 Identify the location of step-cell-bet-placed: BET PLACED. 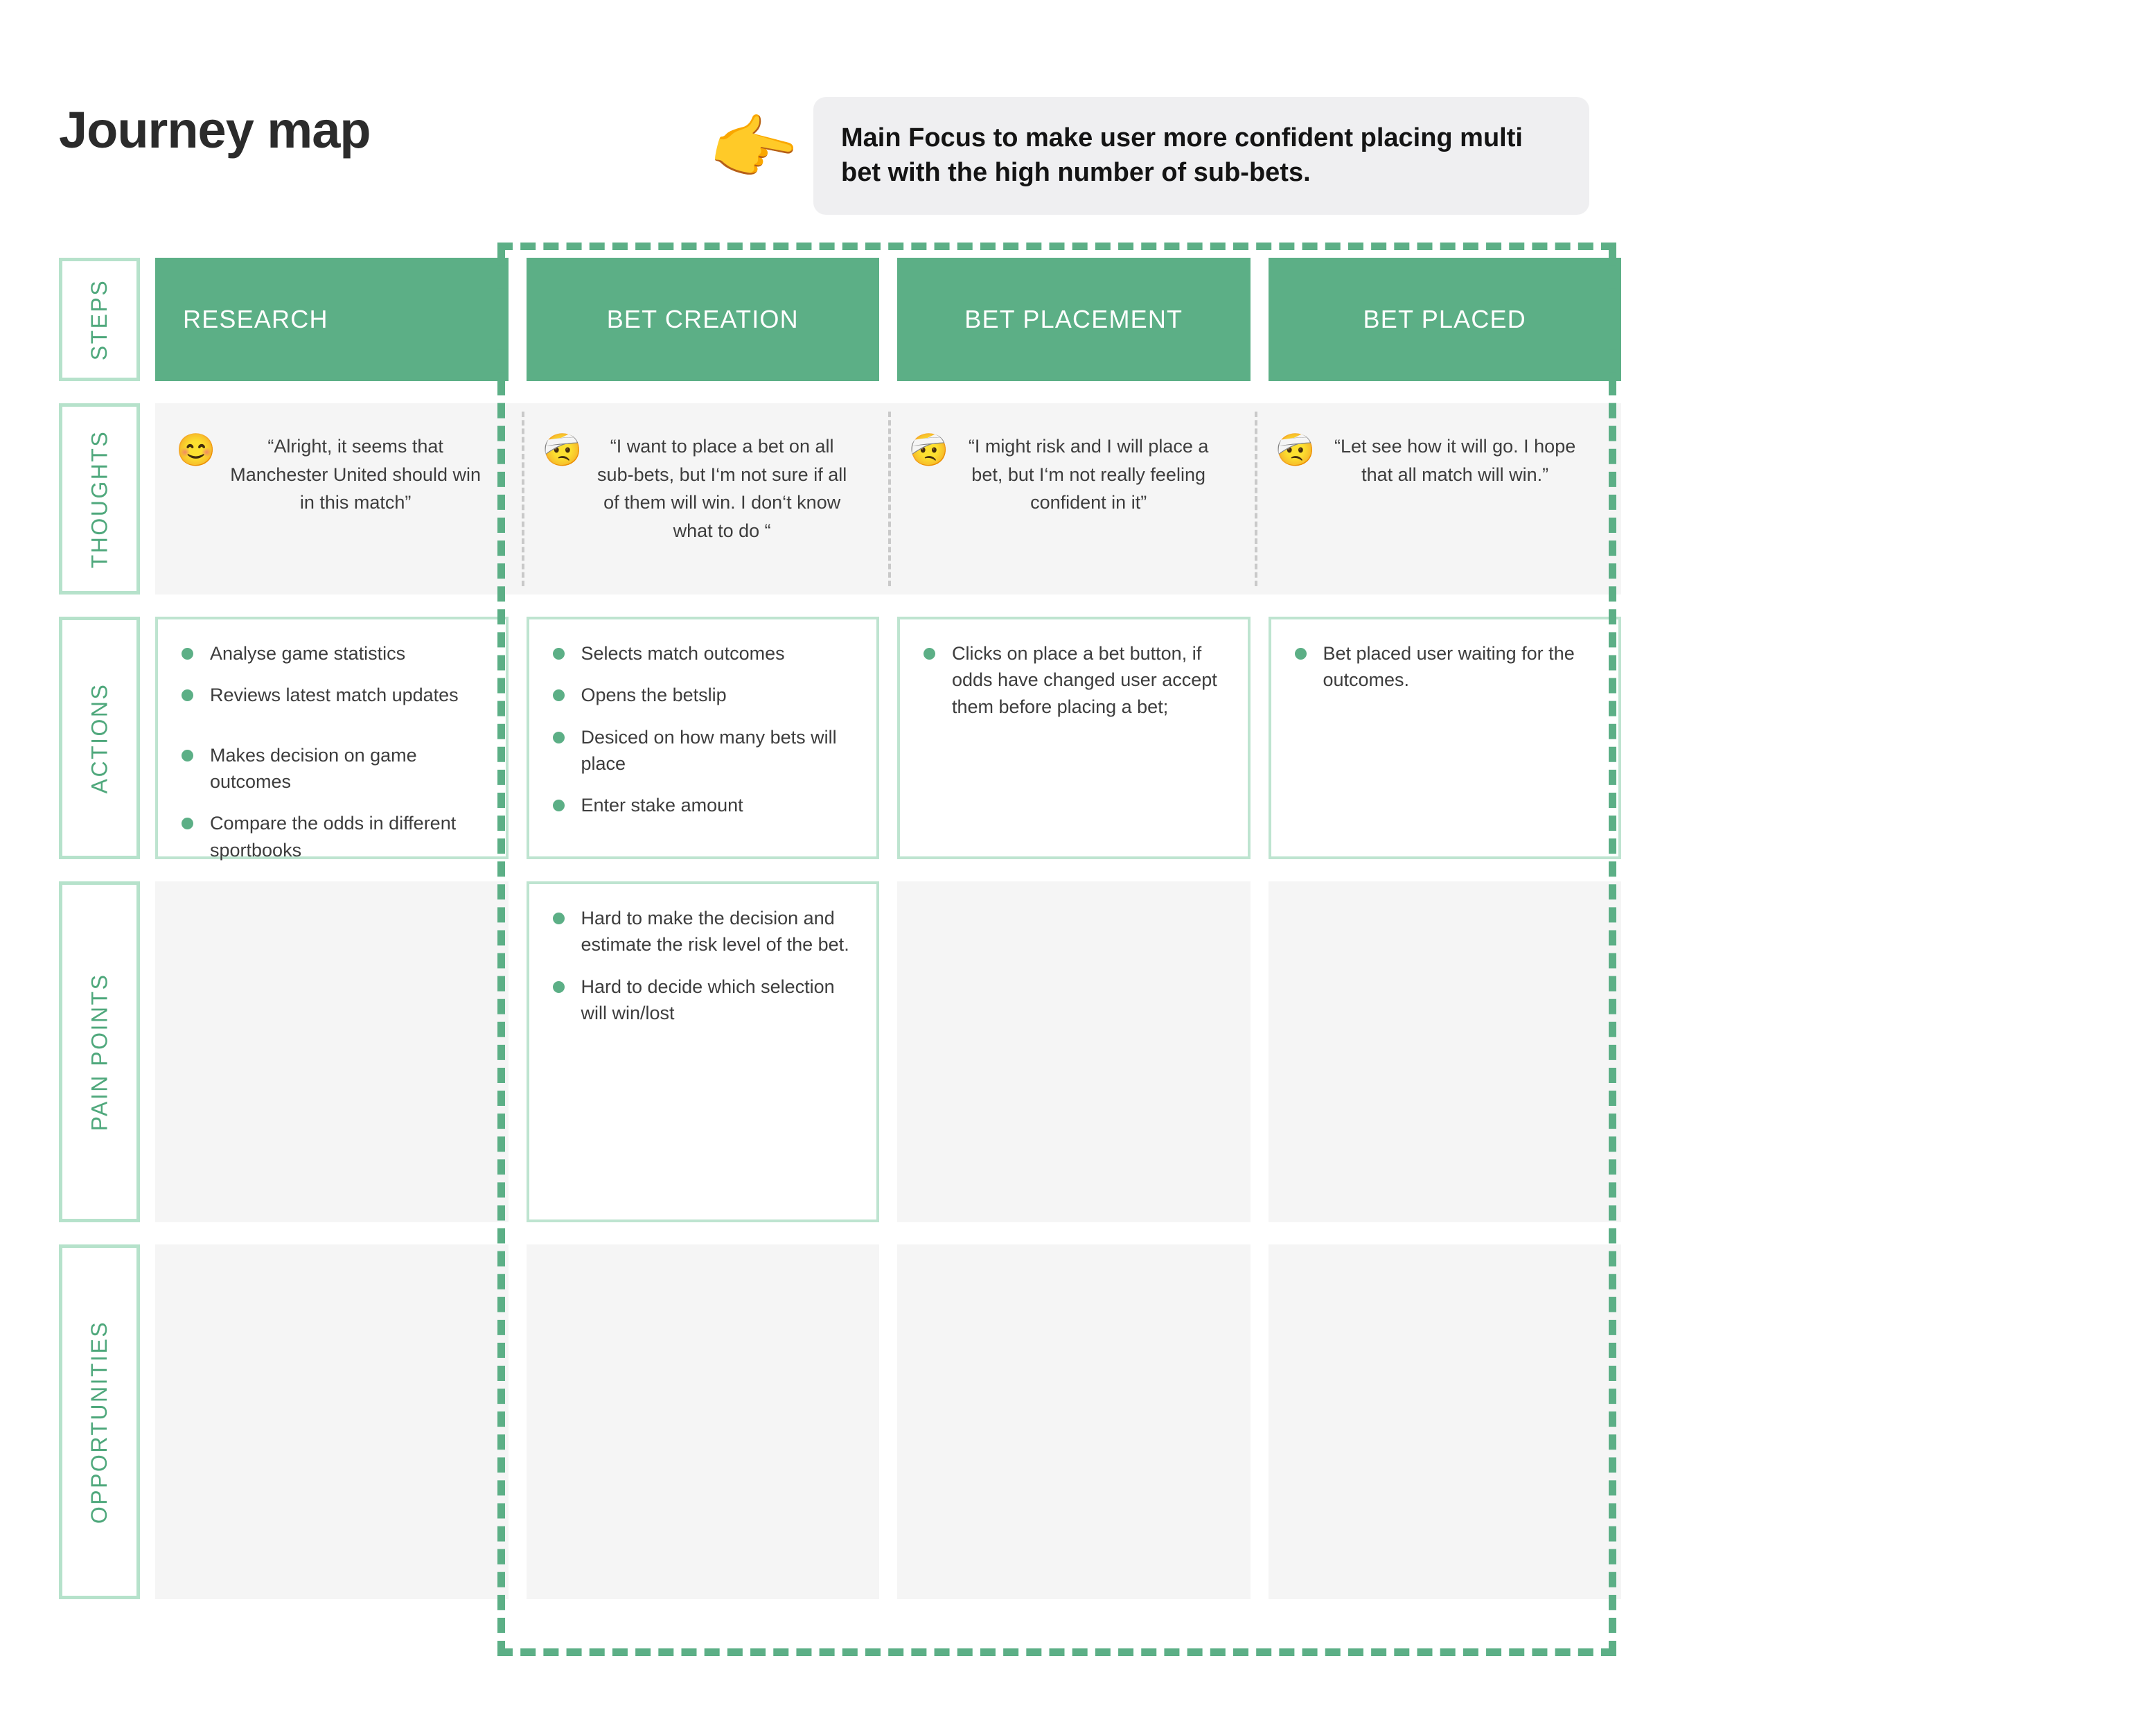
(1445, 319).